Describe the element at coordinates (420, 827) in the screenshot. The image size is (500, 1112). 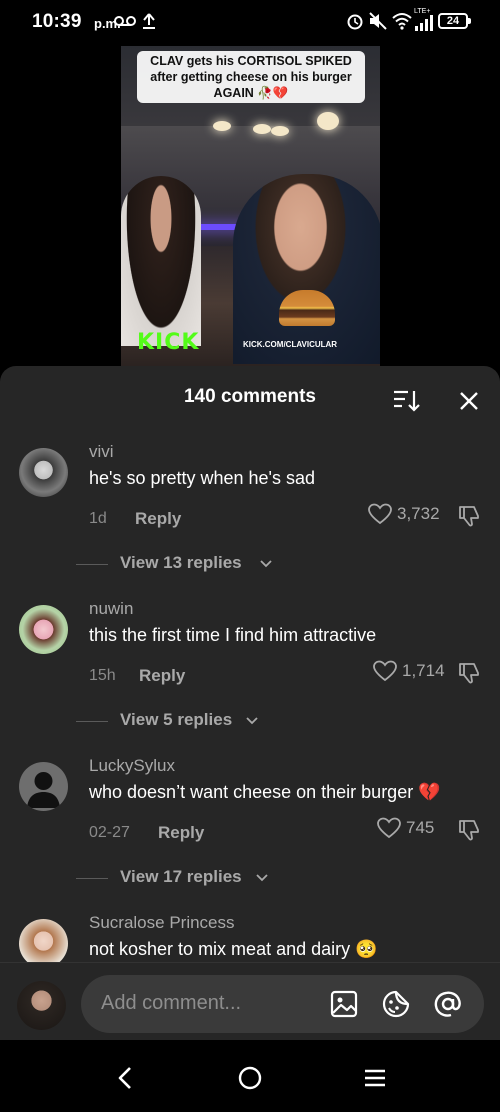
I see `like-count: 745` at that location.